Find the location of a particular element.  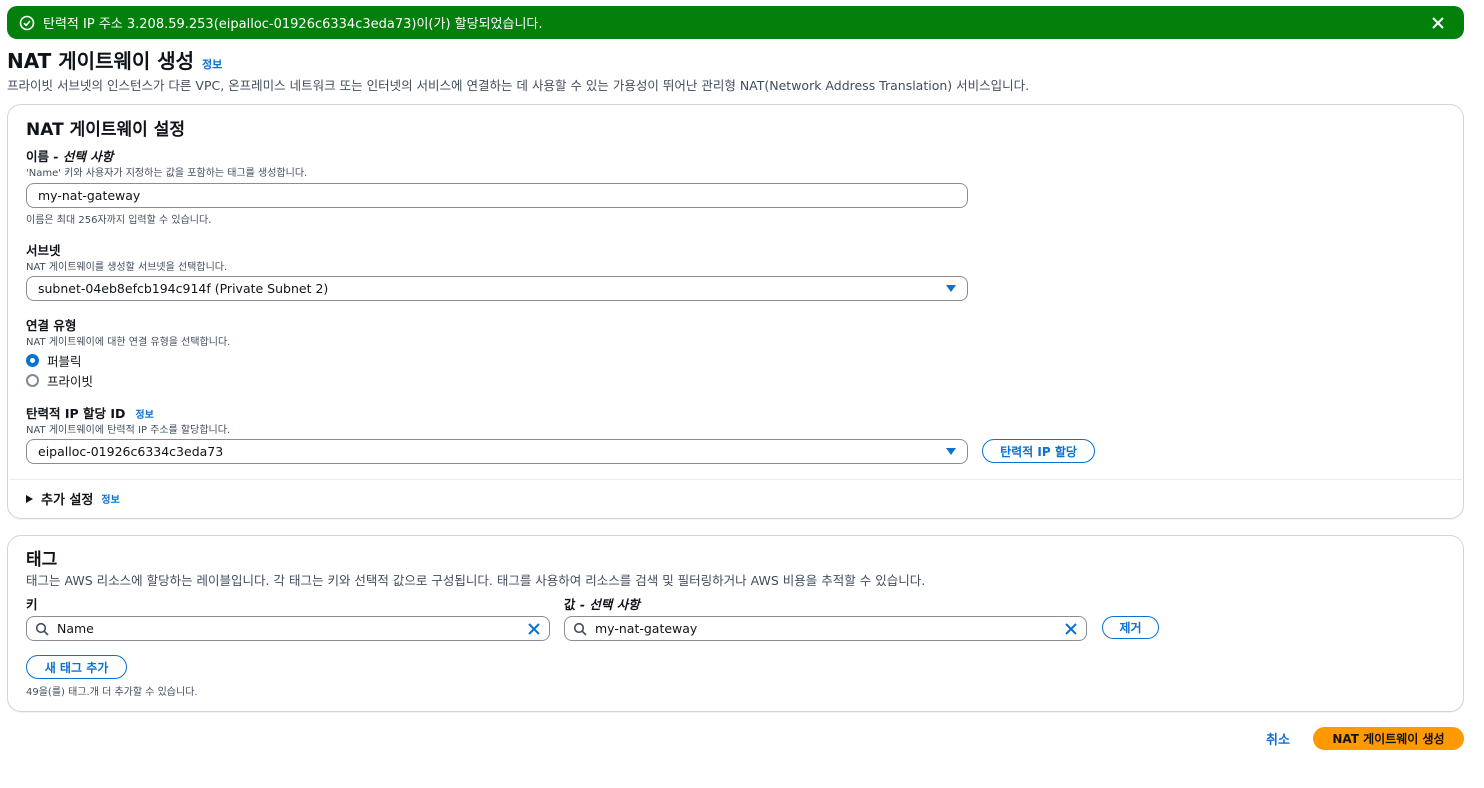

eip-info-link: 정보 is located at coordinates (144, 413).